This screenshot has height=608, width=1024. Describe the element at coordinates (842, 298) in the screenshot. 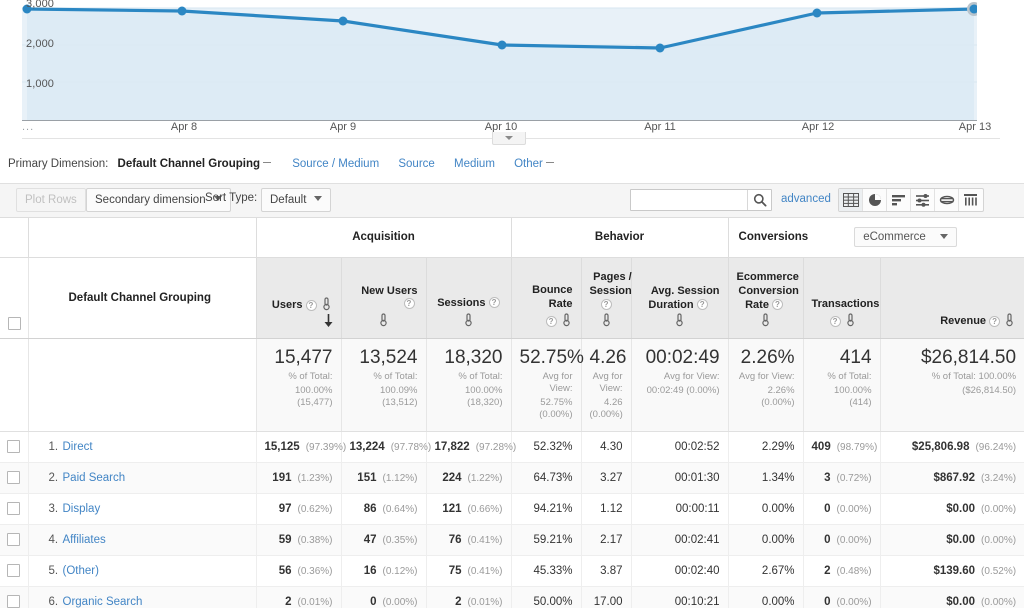

I see `column-header-transactions: Transactions ?` at that location.